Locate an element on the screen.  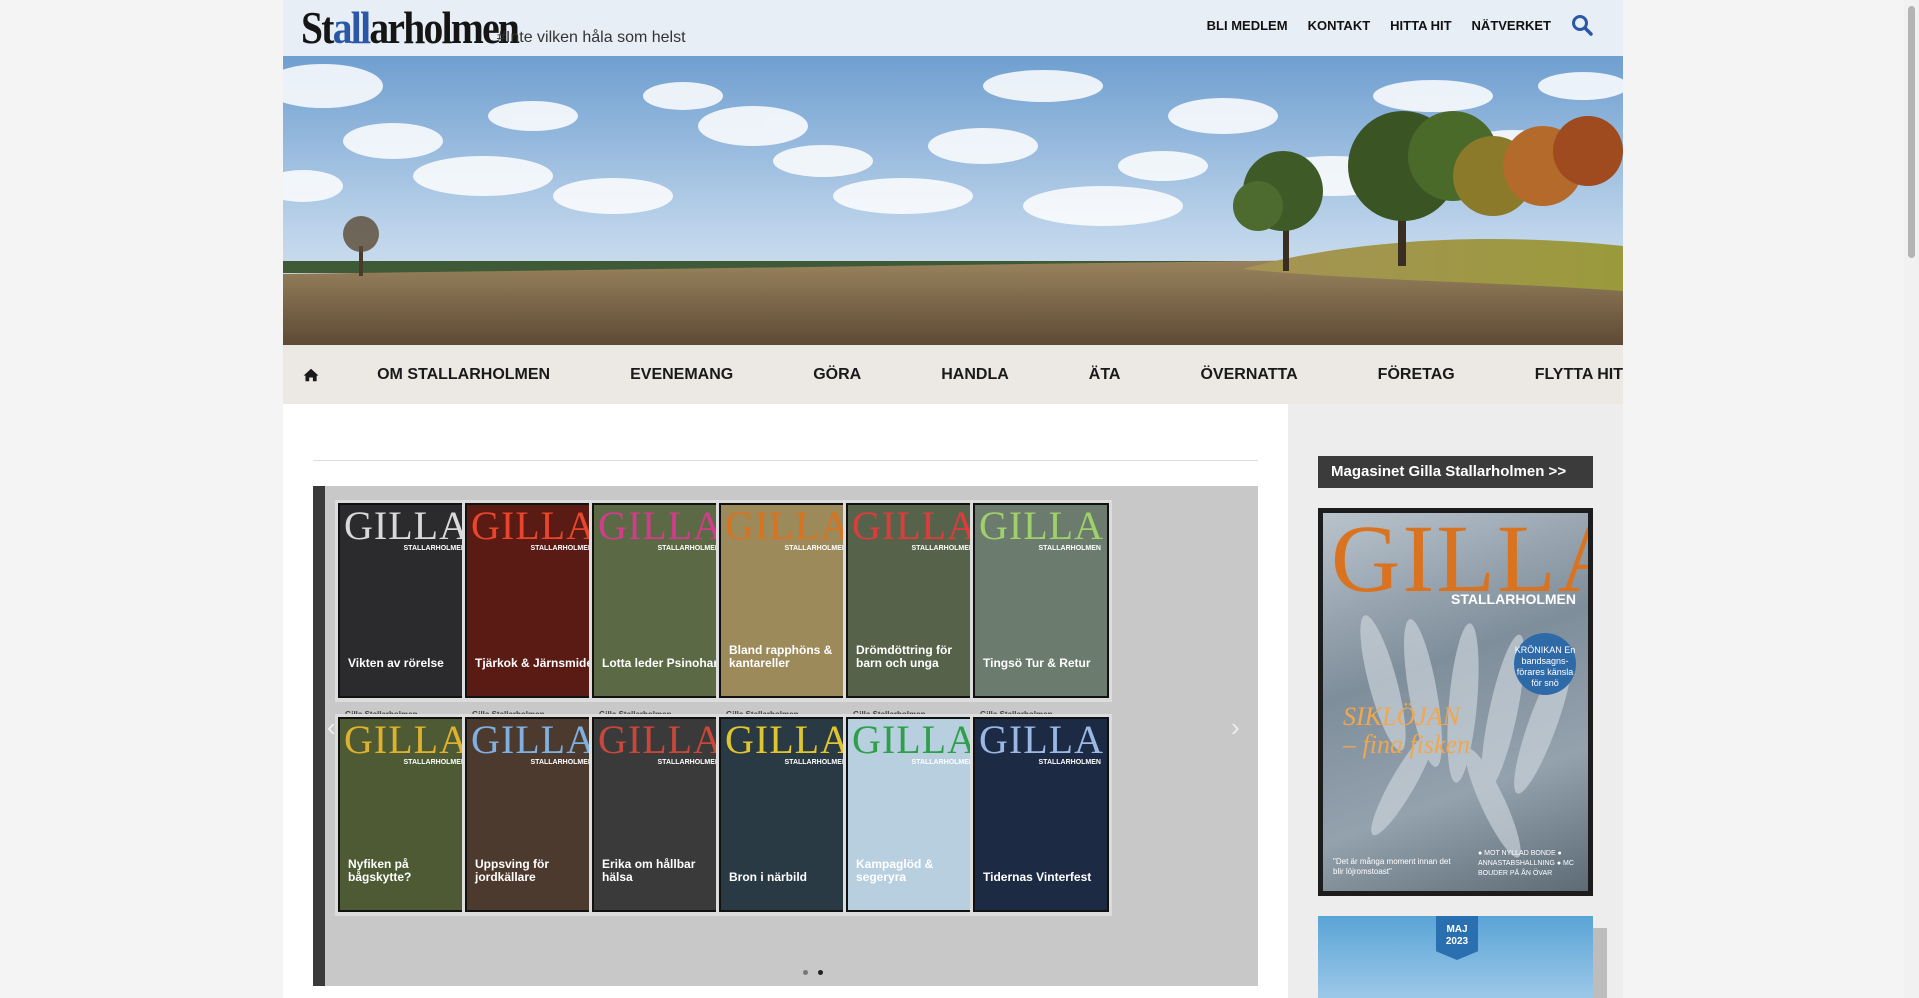
magazine-cover-image: GILLA STALLARHOLMEN Vikten av rörelse is located at coordinates (406, 600).